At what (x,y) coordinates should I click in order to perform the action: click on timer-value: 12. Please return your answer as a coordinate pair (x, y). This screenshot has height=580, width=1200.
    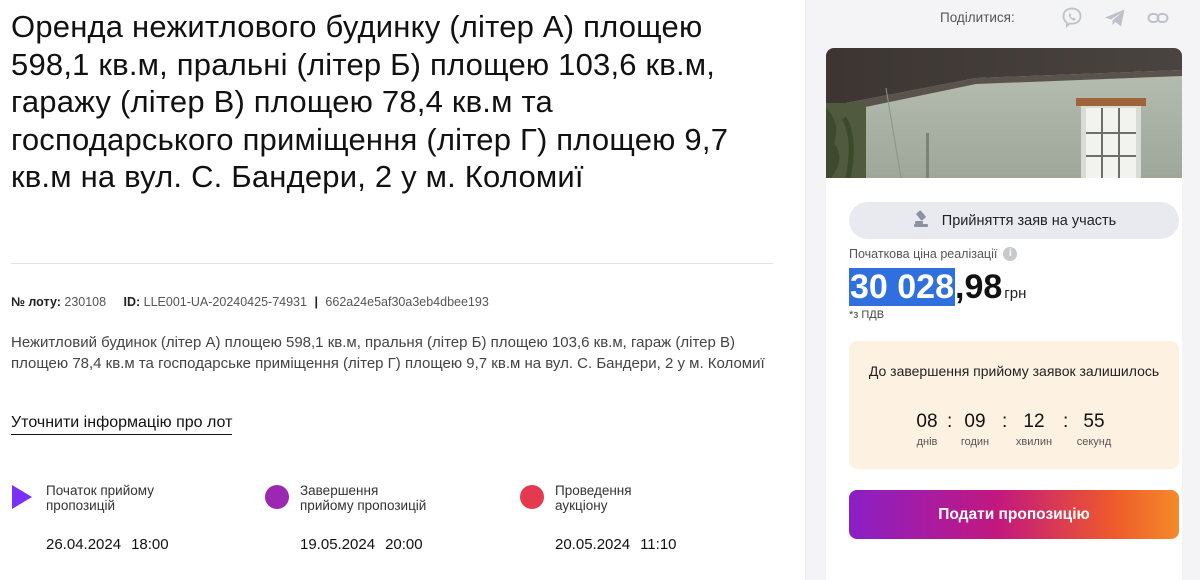
    Looking at the image, I should click on (1034, 421).